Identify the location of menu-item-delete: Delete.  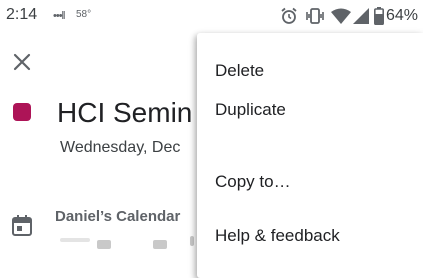
(310, 71).